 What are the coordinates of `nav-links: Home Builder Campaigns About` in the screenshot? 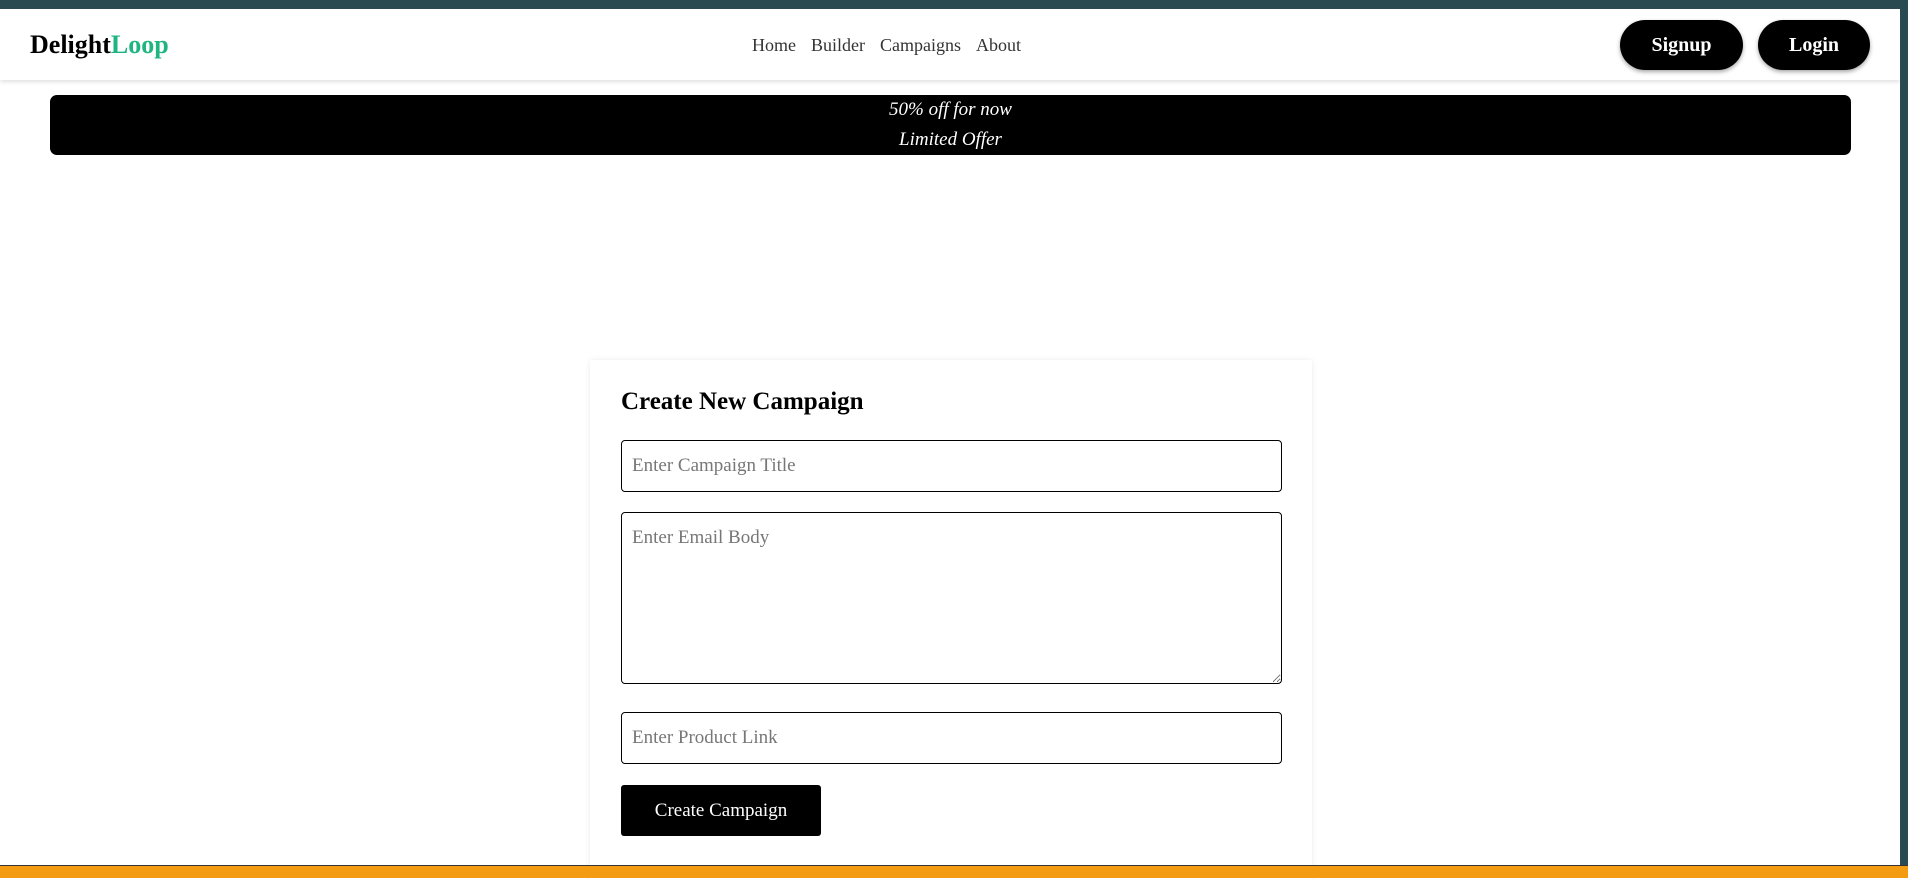 It's located at (886, 45).